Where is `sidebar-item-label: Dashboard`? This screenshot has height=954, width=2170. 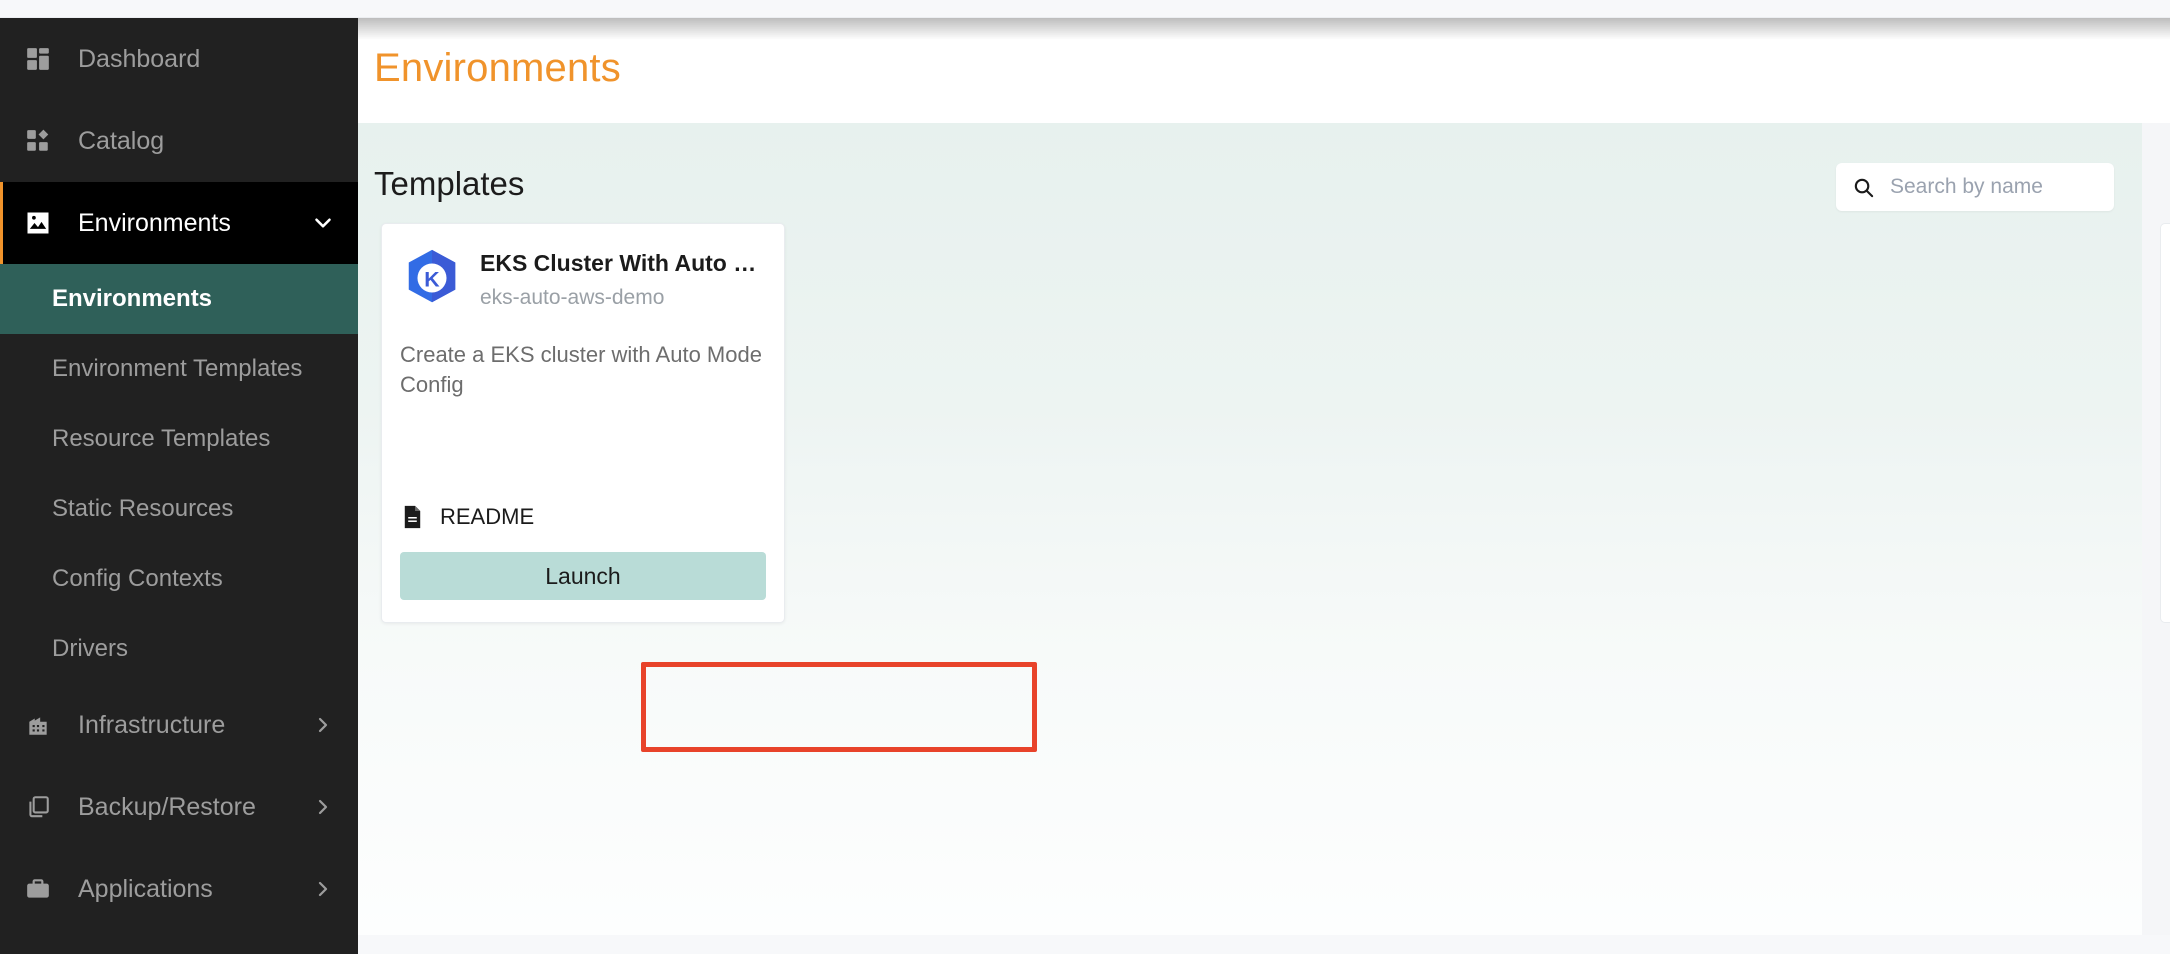
sidebar-item-label: Dashboard is located at coordinates (139, 58).